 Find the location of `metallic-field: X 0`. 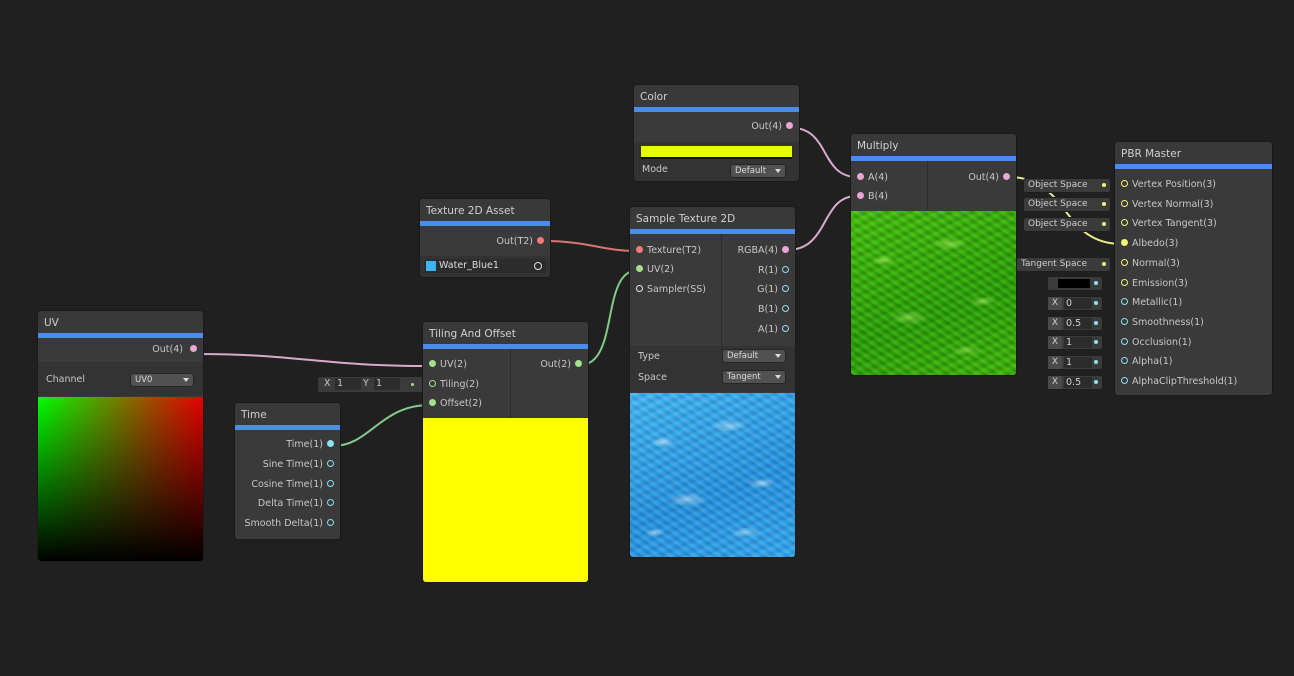

metallic-field: X 0 is located at coordinates (1075, 303).